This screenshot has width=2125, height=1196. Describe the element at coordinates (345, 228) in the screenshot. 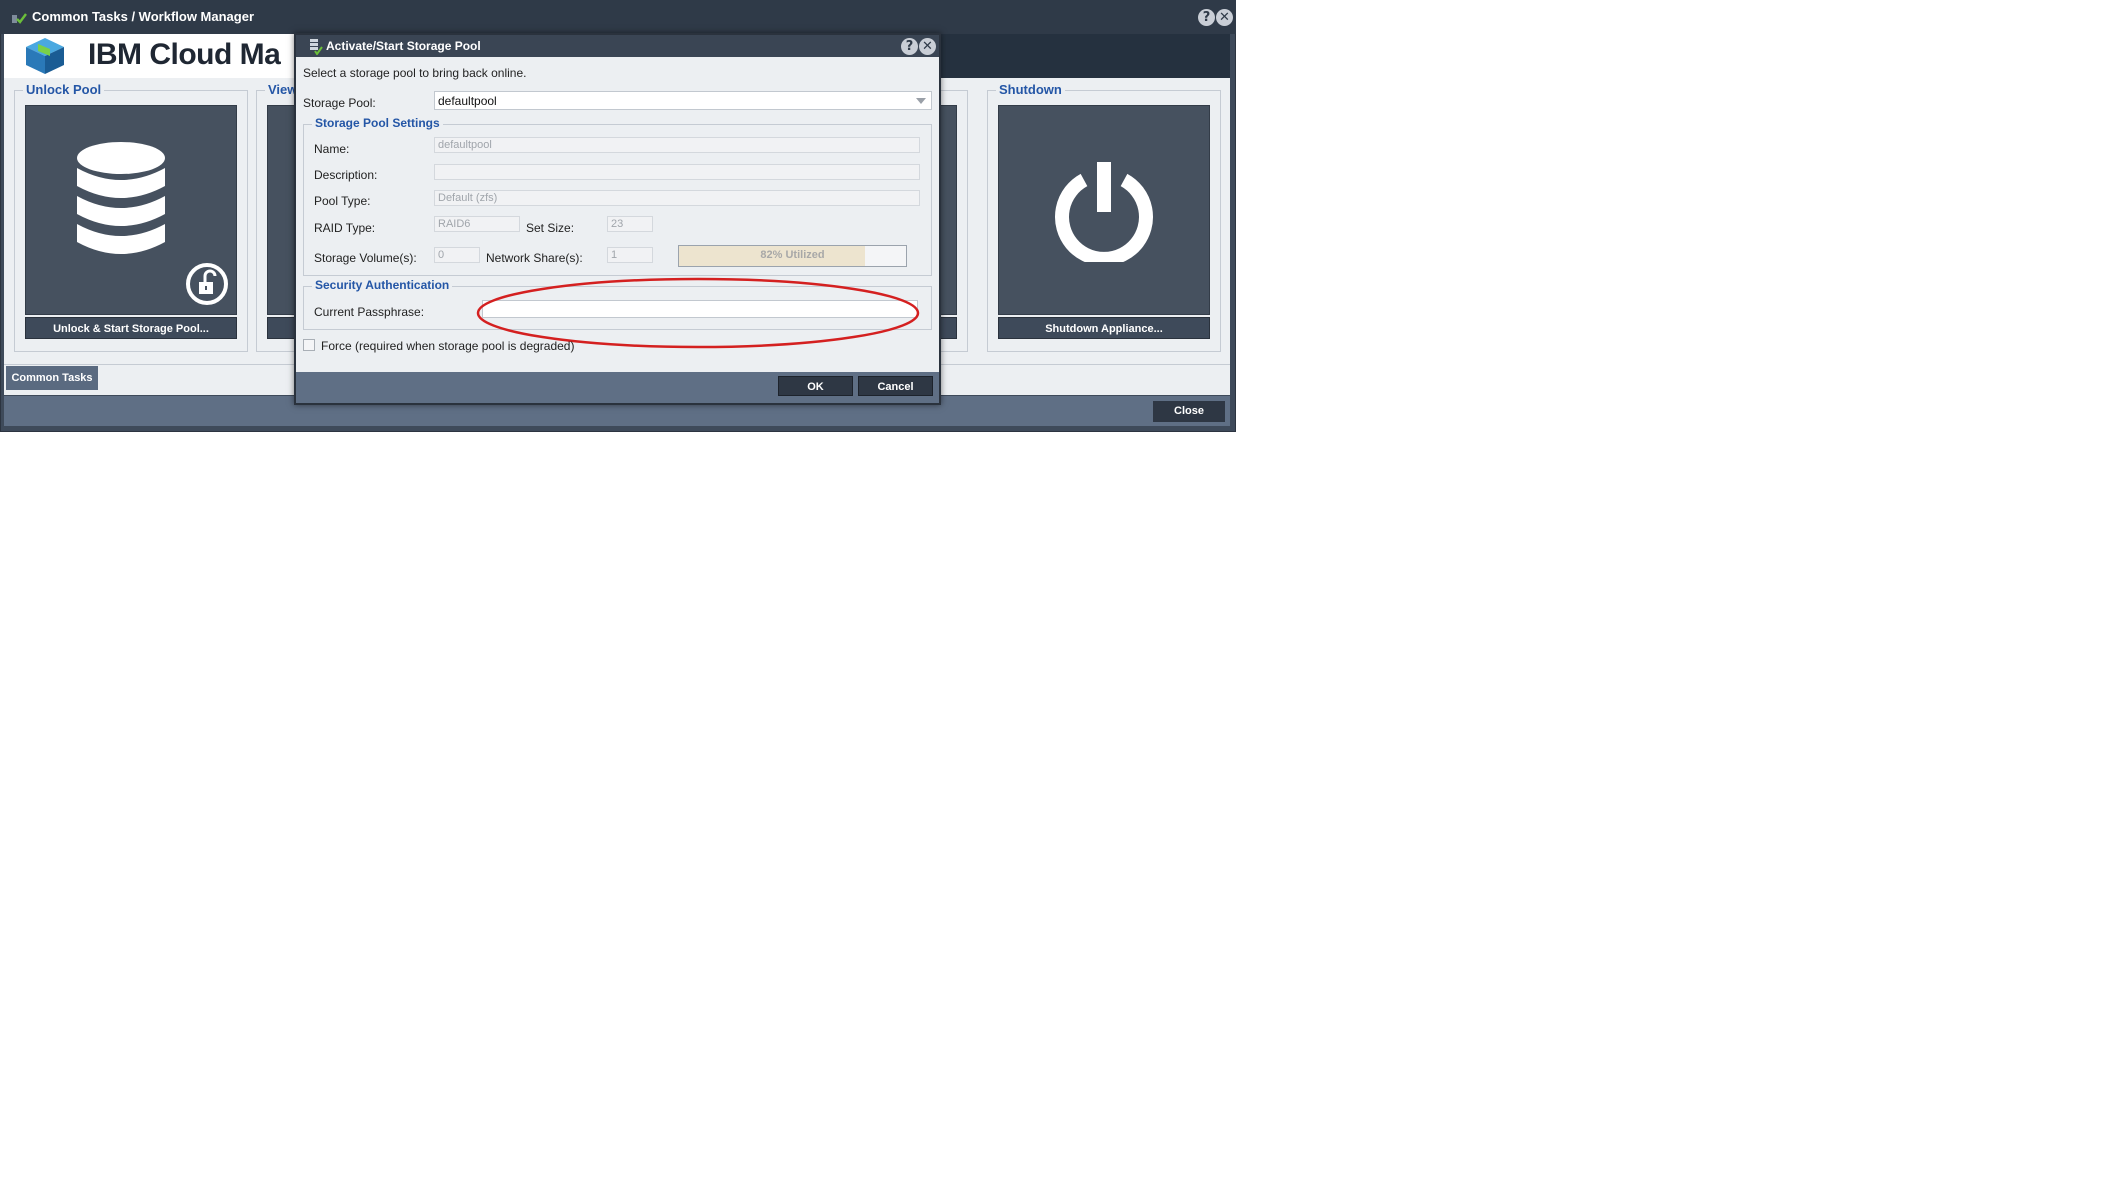

I see `raid-type-label: RAID Type:` at that location.